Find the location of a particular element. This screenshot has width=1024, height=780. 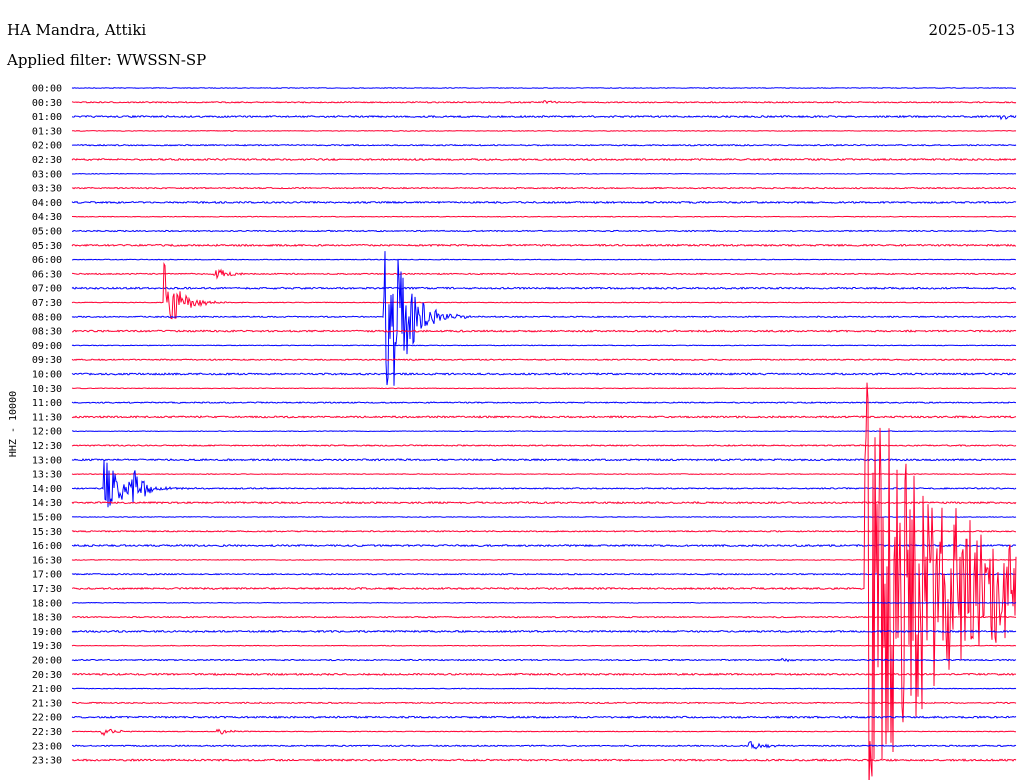

tick-label: 11:00 is located at coordinates (47, 403).